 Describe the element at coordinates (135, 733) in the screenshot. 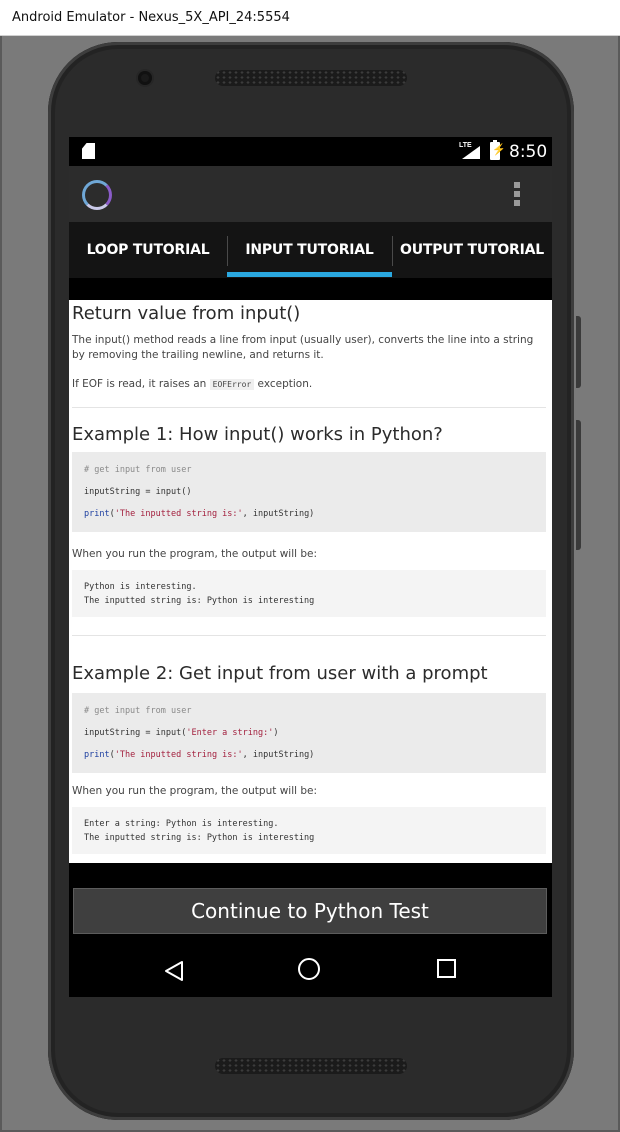

I see `code-text: inputString = input(` at that location.